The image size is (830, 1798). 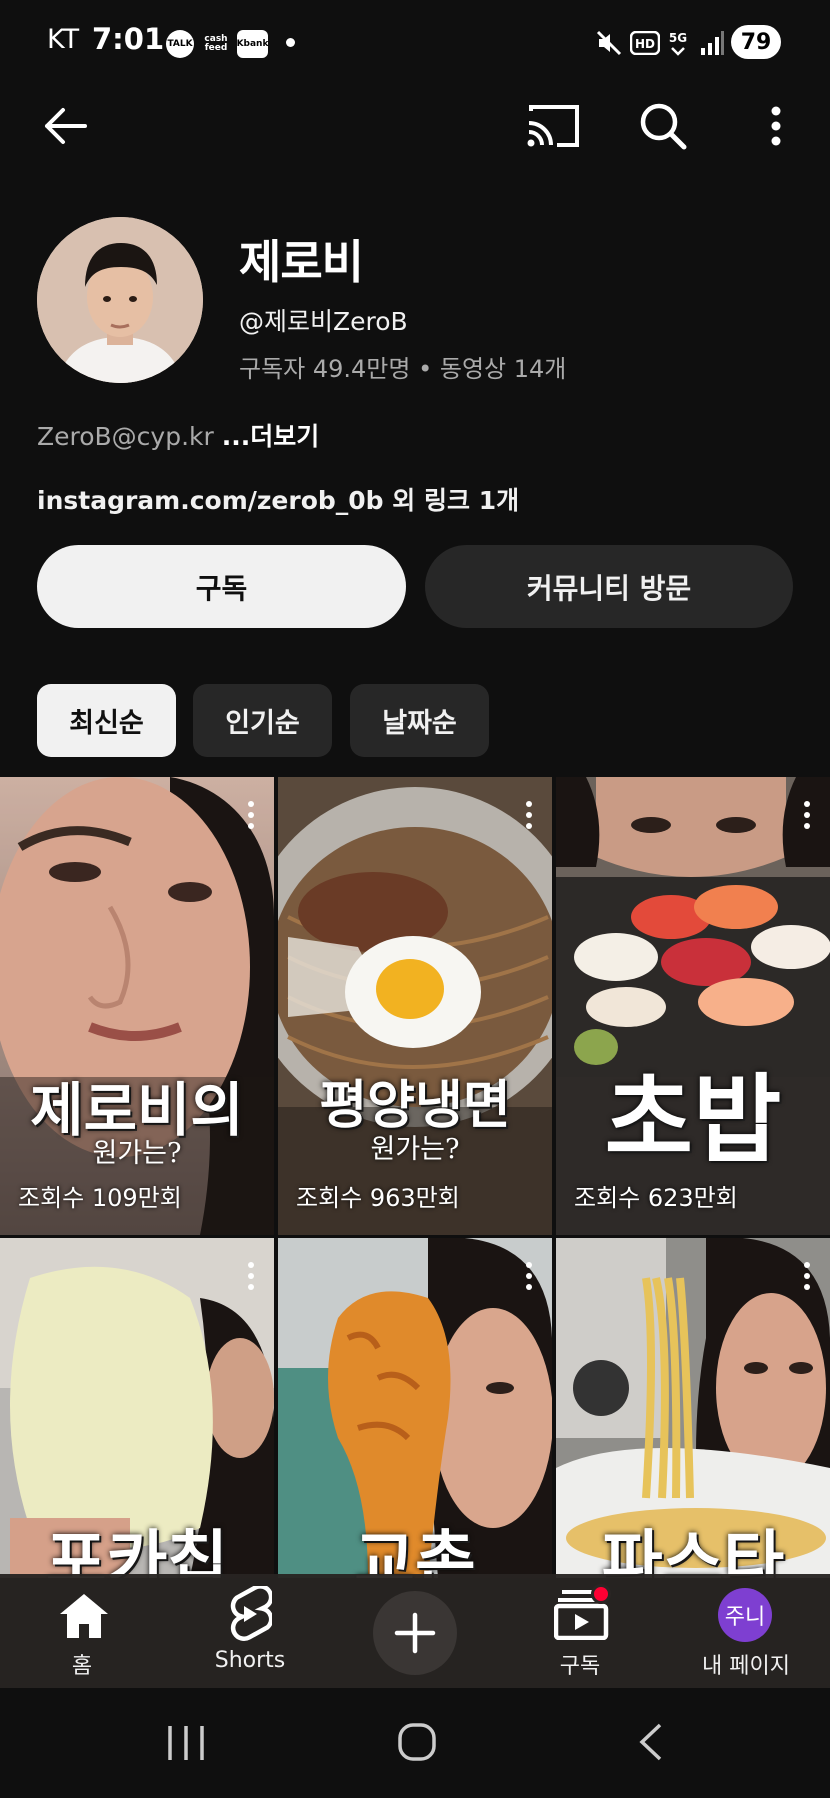 I want to click on nav-shorts: Shorts, so click(x=250, y=1631).